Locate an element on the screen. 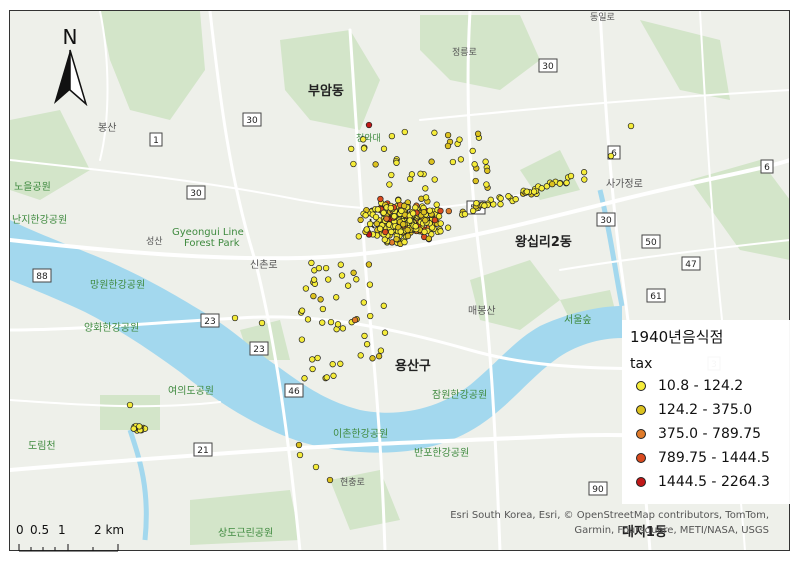 Image resolution: width=800 pixels, height=564 pixels. svg-text: 50 is located at coordinates (651, 243).